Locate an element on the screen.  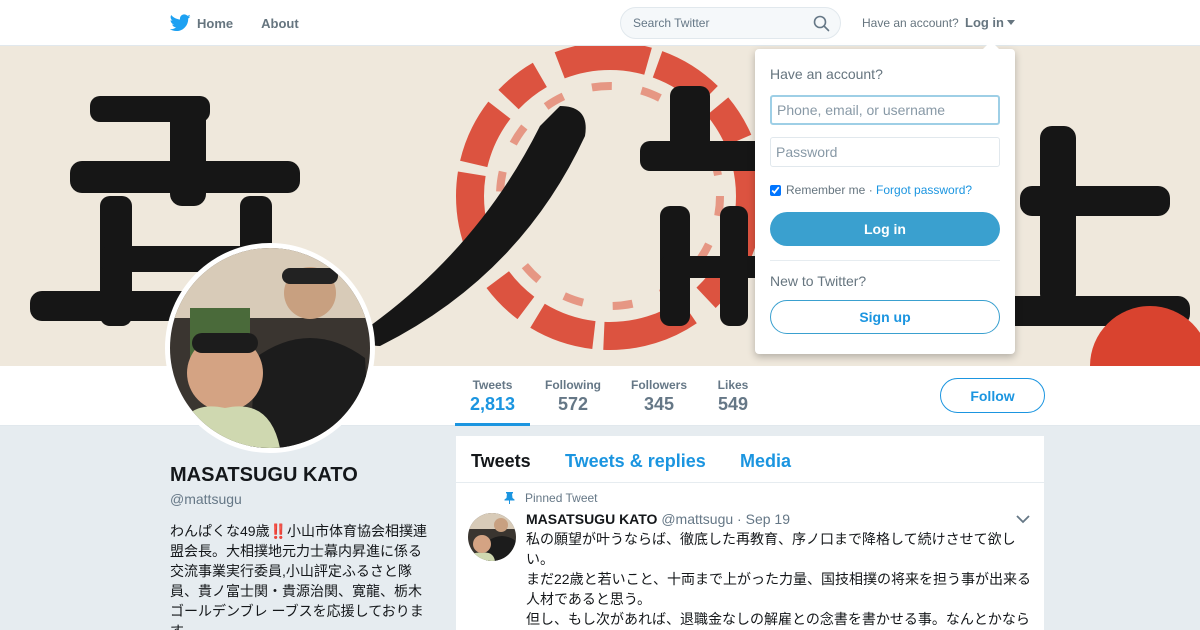
twitter-bird-icon is located at coordinates (180, 23).